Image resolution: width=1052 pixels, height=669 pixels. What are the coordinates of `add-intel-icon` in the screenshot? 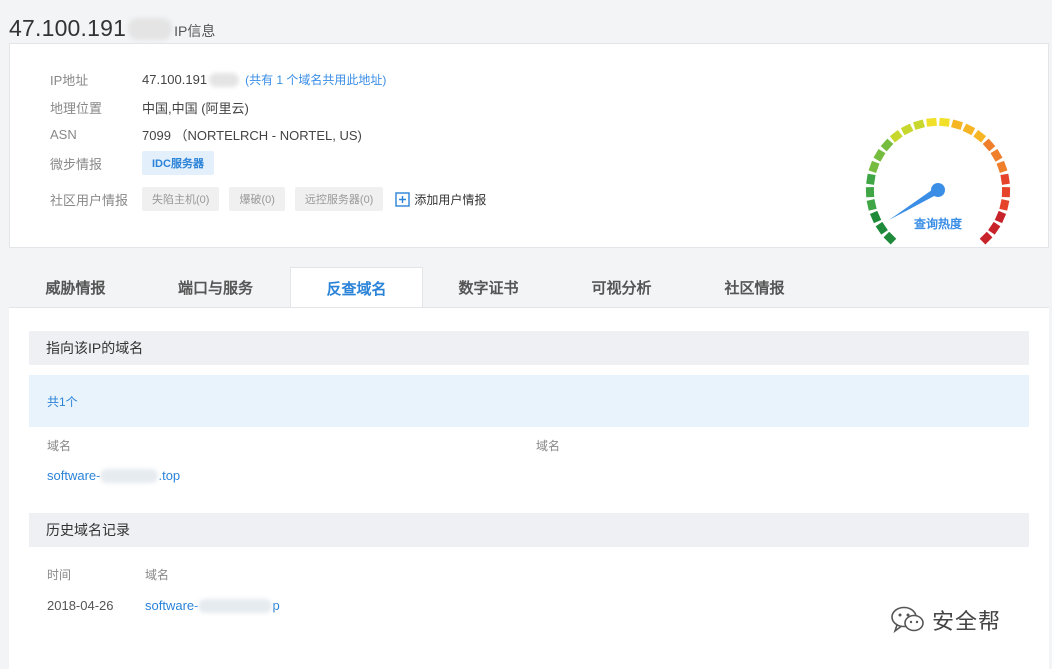 It's located at (403, 199).